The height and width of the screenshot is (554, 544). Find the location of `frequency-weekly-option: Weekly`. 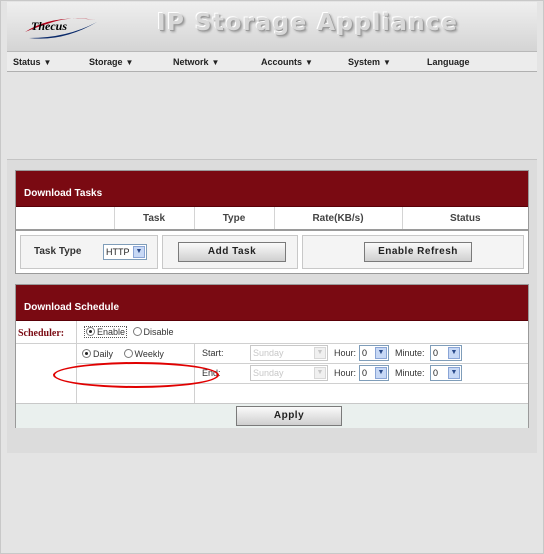

frequency-weekly-option: Weekly is located at coordinates (143, 354).